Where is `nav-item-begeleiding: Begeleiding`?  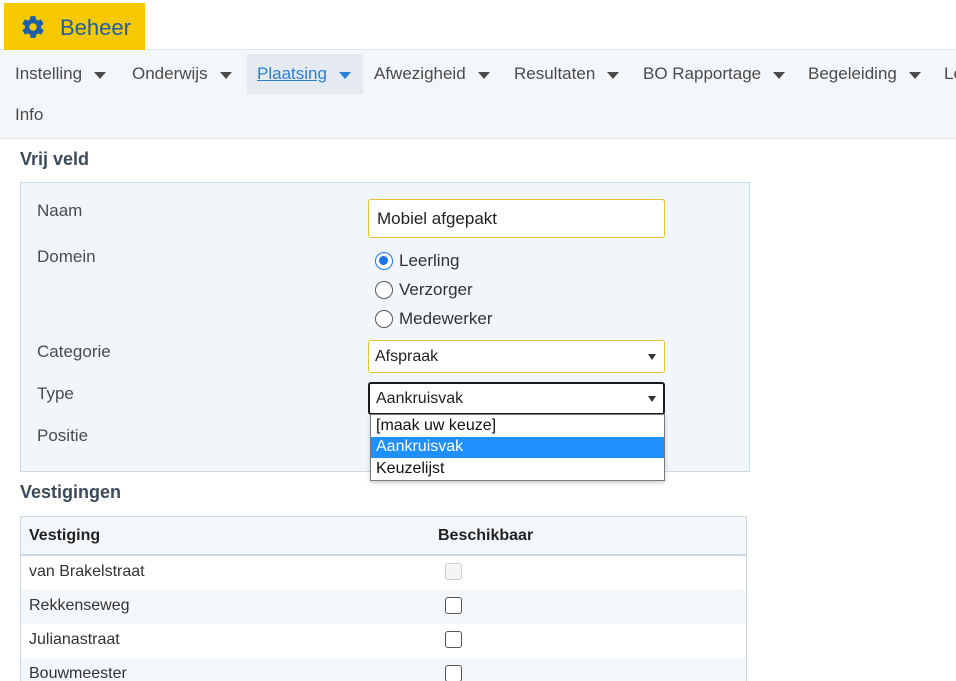 nav-item-begeleiding: Begeleiding is located at coordinates (864, 74).